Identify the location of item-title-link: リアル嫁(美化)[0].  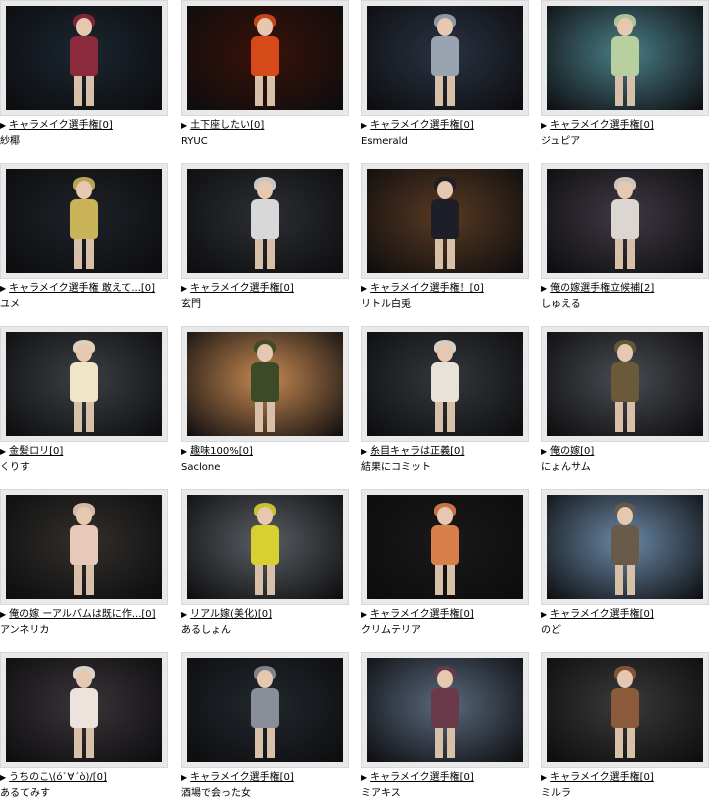
(231, 615).